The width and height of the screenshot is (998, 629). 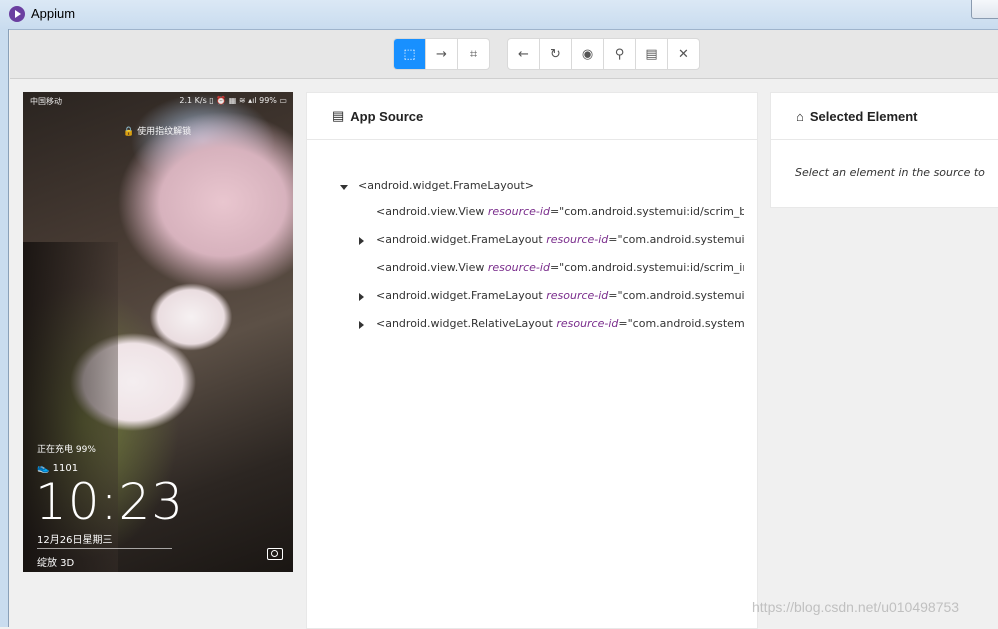 I want to click on select-element-icon: ⬚, so click(x=409, y=54).